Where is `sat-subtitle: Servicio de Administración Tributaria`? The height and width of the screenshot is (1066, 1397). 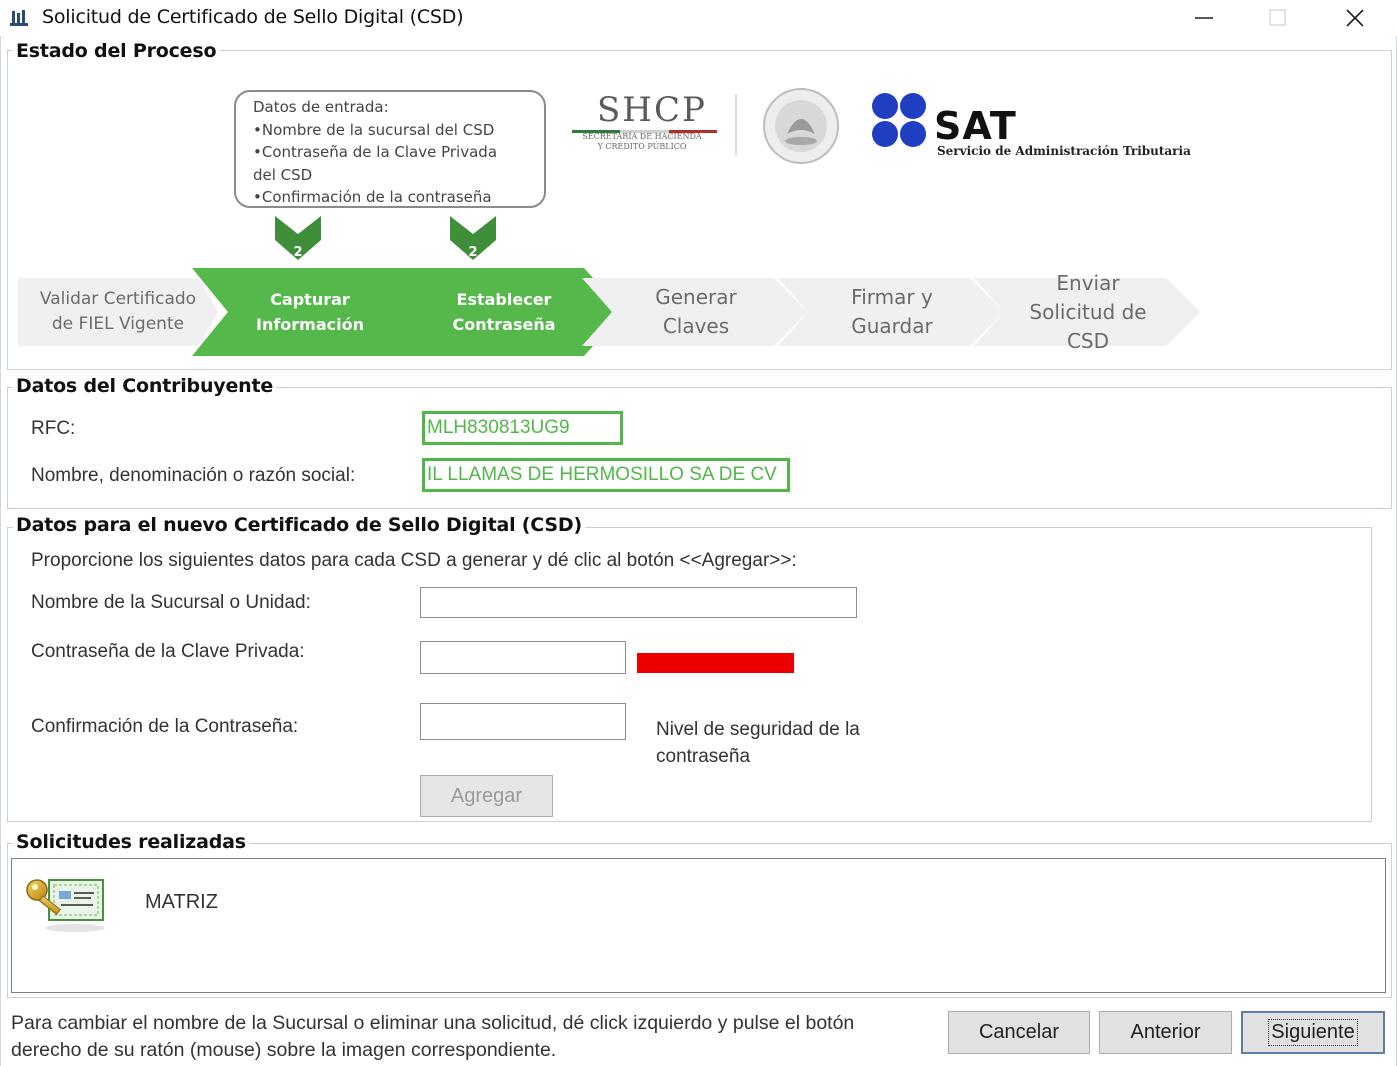 sat-subtitle: Servicio de Administración Tributaria is located at coordinates (1064, 151).